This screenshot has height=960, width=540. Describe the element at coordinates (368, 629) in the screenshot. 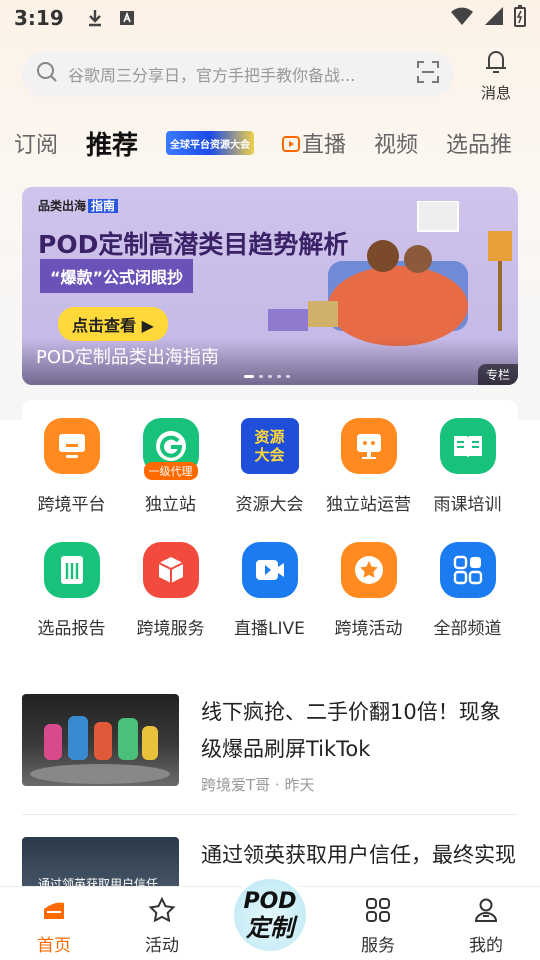

I see `entry-label: 跨境活动` at that location.